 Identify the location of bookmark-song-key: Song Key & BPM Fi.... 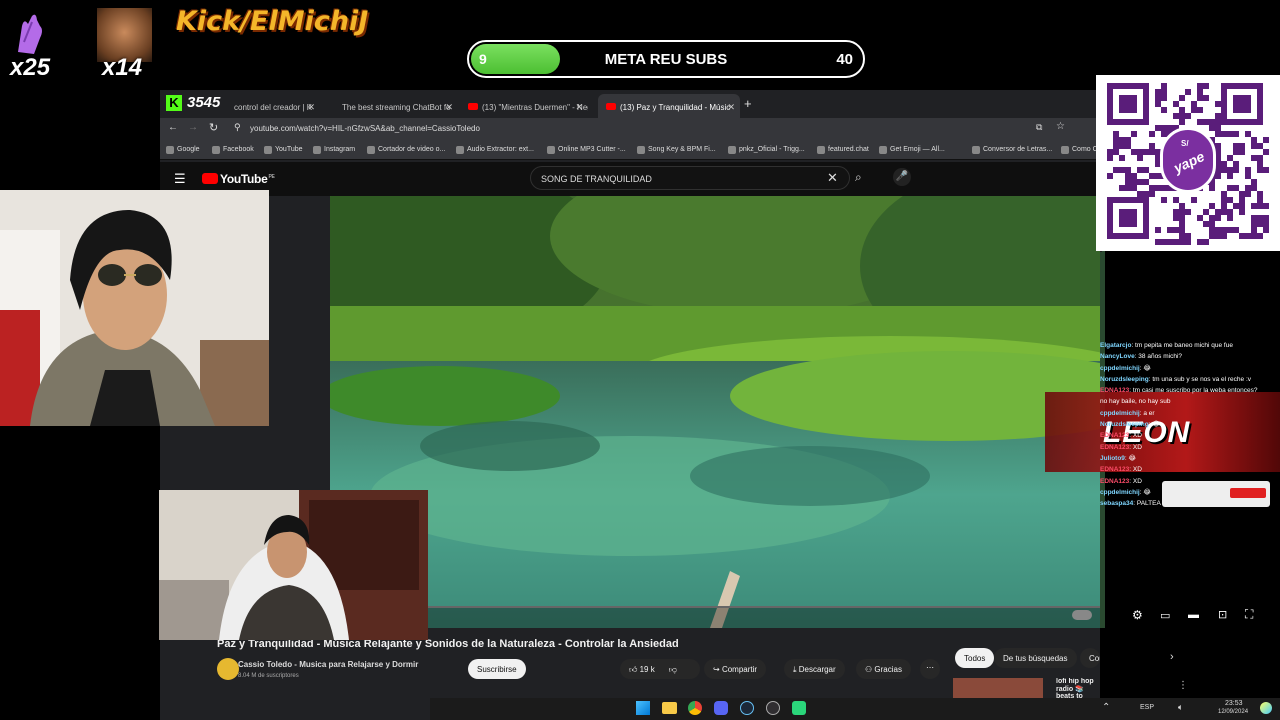
(676, 150).